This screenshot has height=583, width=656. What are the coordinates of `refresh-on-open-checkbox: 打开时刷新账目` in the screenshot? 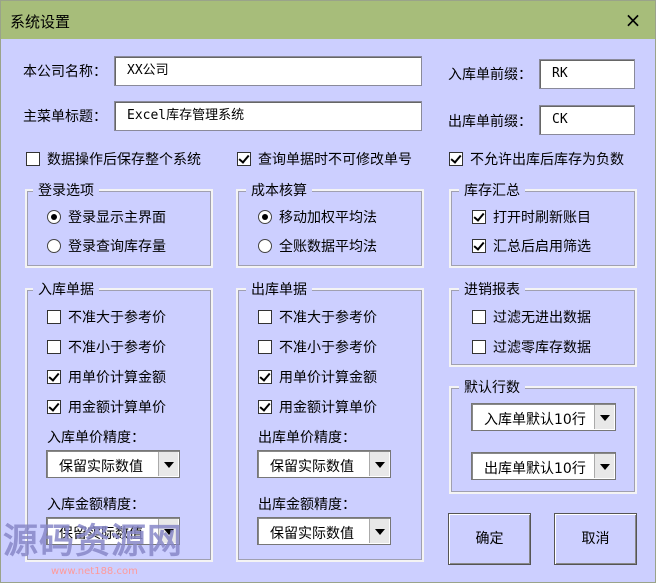 It's located at (531, 217).